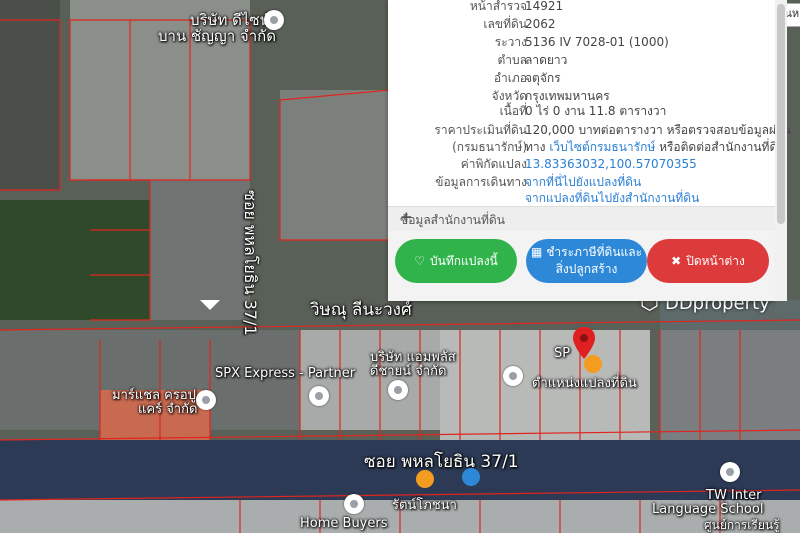 The width and height of the screenshot is (800, 533). Describe the element at coordinates (540, 24) in the screenshot. I see `info-value: 2062` at that location.